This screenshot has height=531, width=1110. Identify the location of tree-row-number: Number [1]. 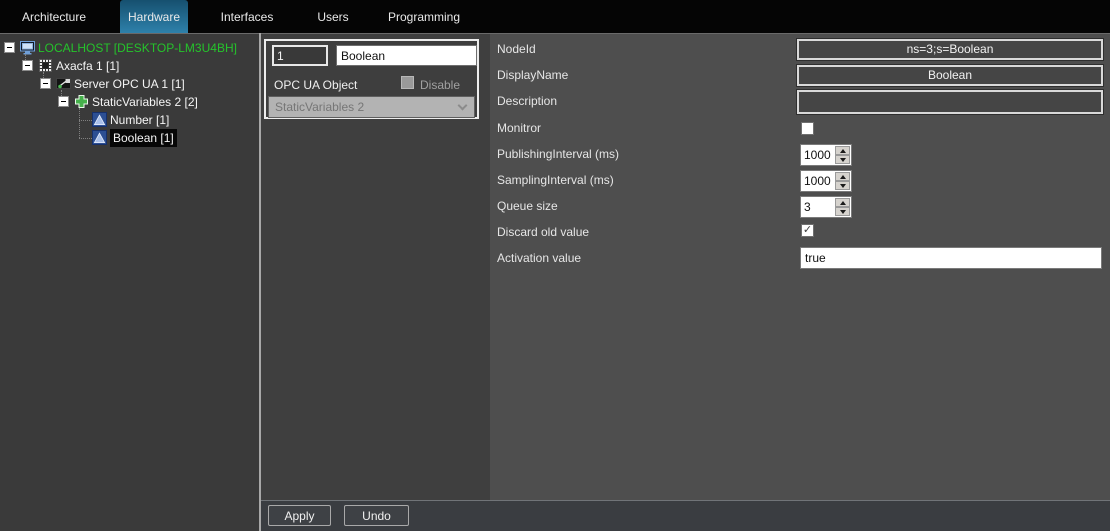
(129, 120).